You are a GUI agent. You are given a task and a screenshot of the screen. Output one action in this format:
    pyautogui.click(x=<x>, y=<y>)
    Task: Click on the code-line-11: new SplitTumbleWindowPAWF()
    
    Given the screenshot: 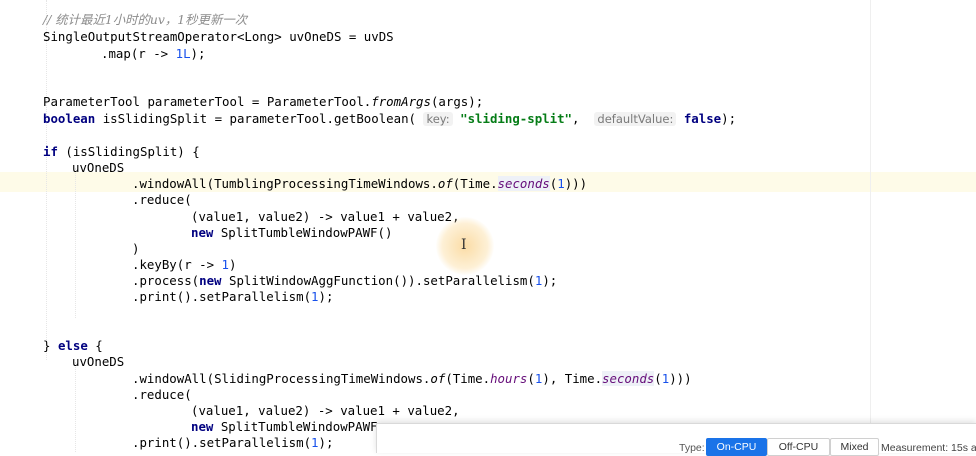 What is the action you would take?
    pyautogui.click(x=291, y=233)
    